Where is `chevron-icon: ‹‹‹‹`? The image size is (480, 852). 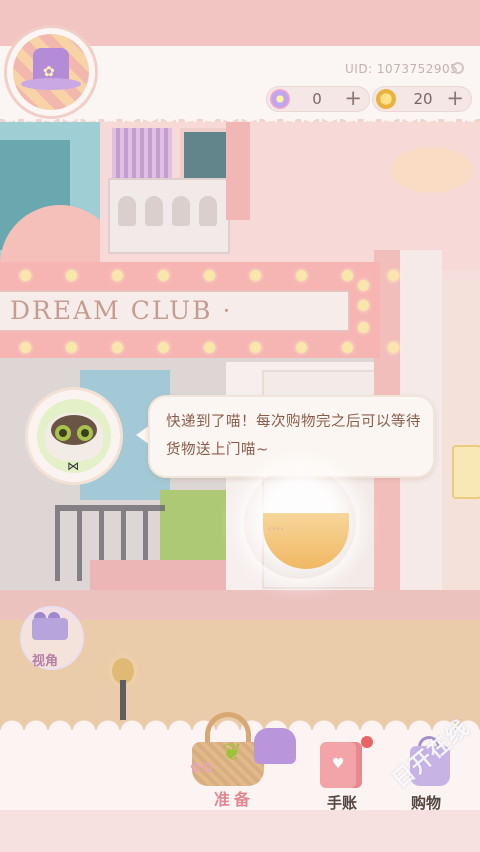
chevron-icon: ‹‹‹‹ is located at coordinates (276, 528).